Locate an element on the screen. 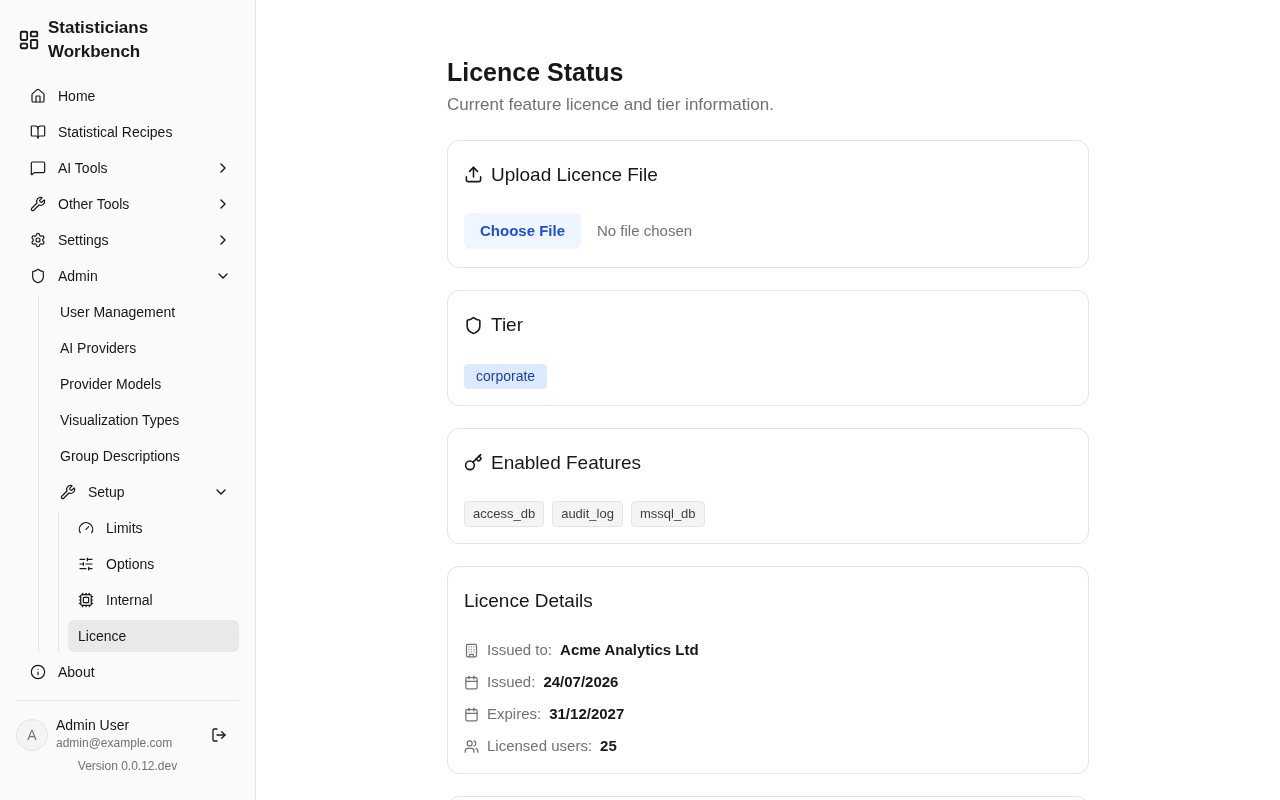 The height and width of the screenshot is (800, 1280). feature-tag: audit_log is located at coordinates (587, 514).